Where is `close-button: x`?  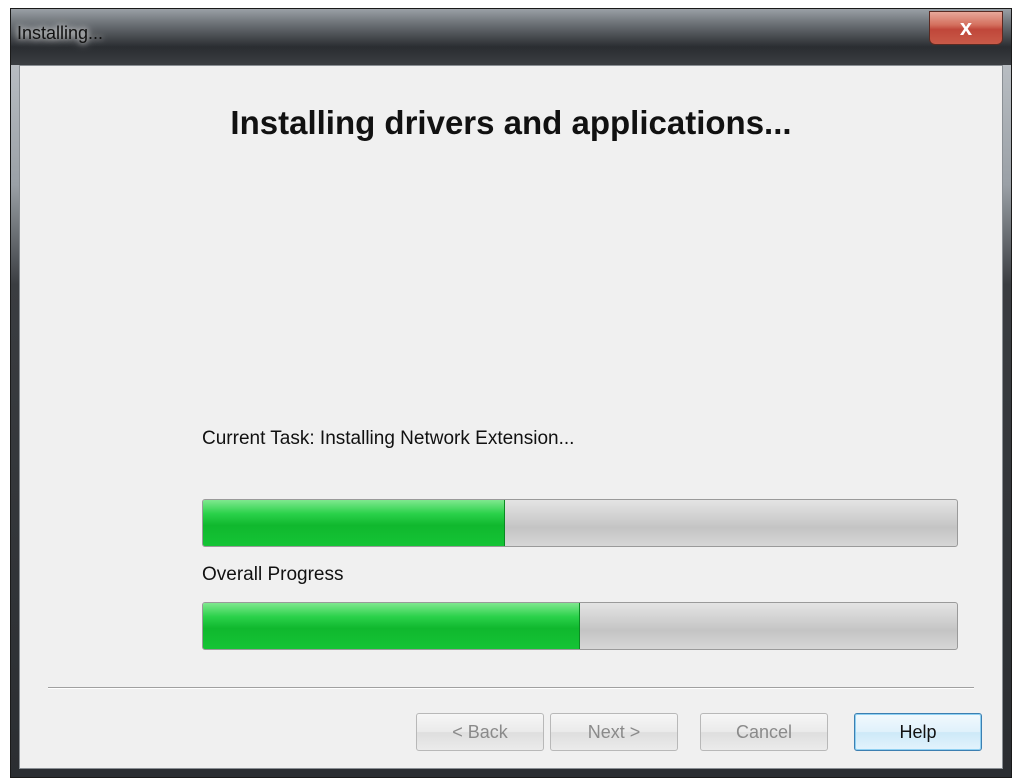 close-button: x is located at coordinates (966, 28).